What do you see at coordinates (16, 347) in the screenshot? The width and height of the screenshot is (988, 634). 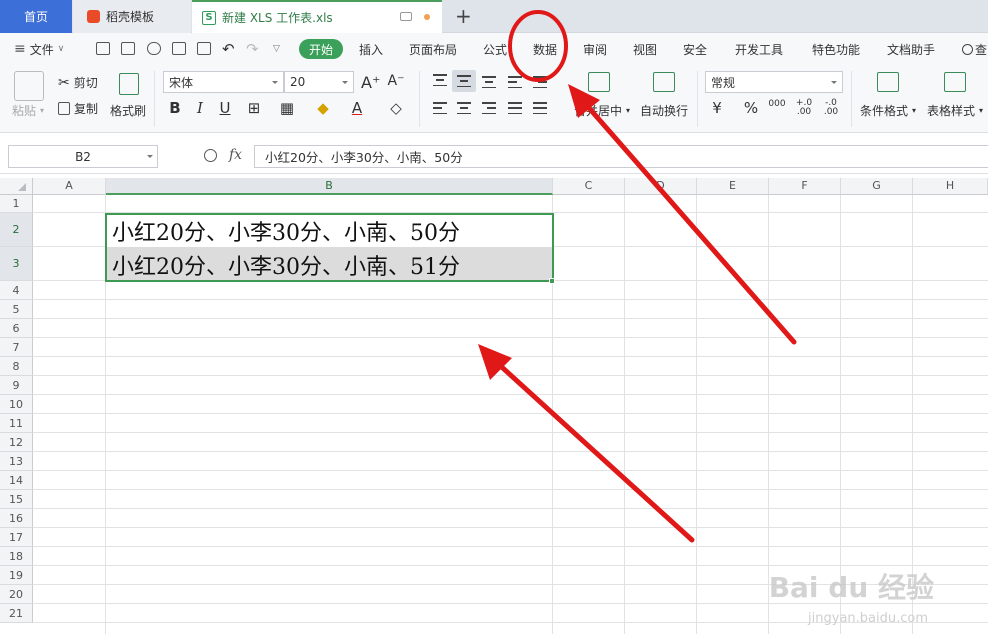 I see `row-header-7: 7` at bounding box center [16, 347].